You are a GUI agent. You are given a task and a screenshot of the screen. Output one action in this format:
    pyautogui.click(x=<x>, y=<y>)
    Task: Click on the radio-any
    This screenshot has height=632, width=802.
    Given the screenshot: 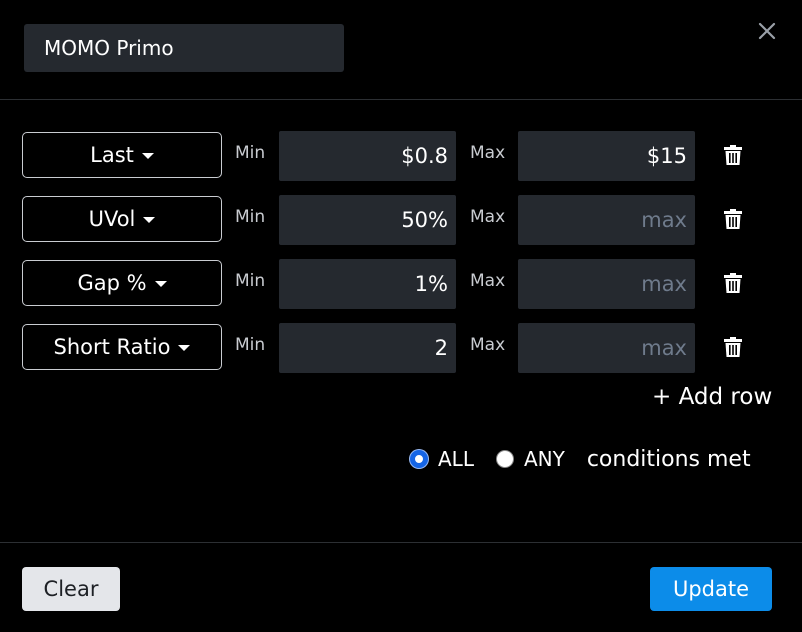 What is the action you would take?
    pyautogui.click(x=504, y=459)
    